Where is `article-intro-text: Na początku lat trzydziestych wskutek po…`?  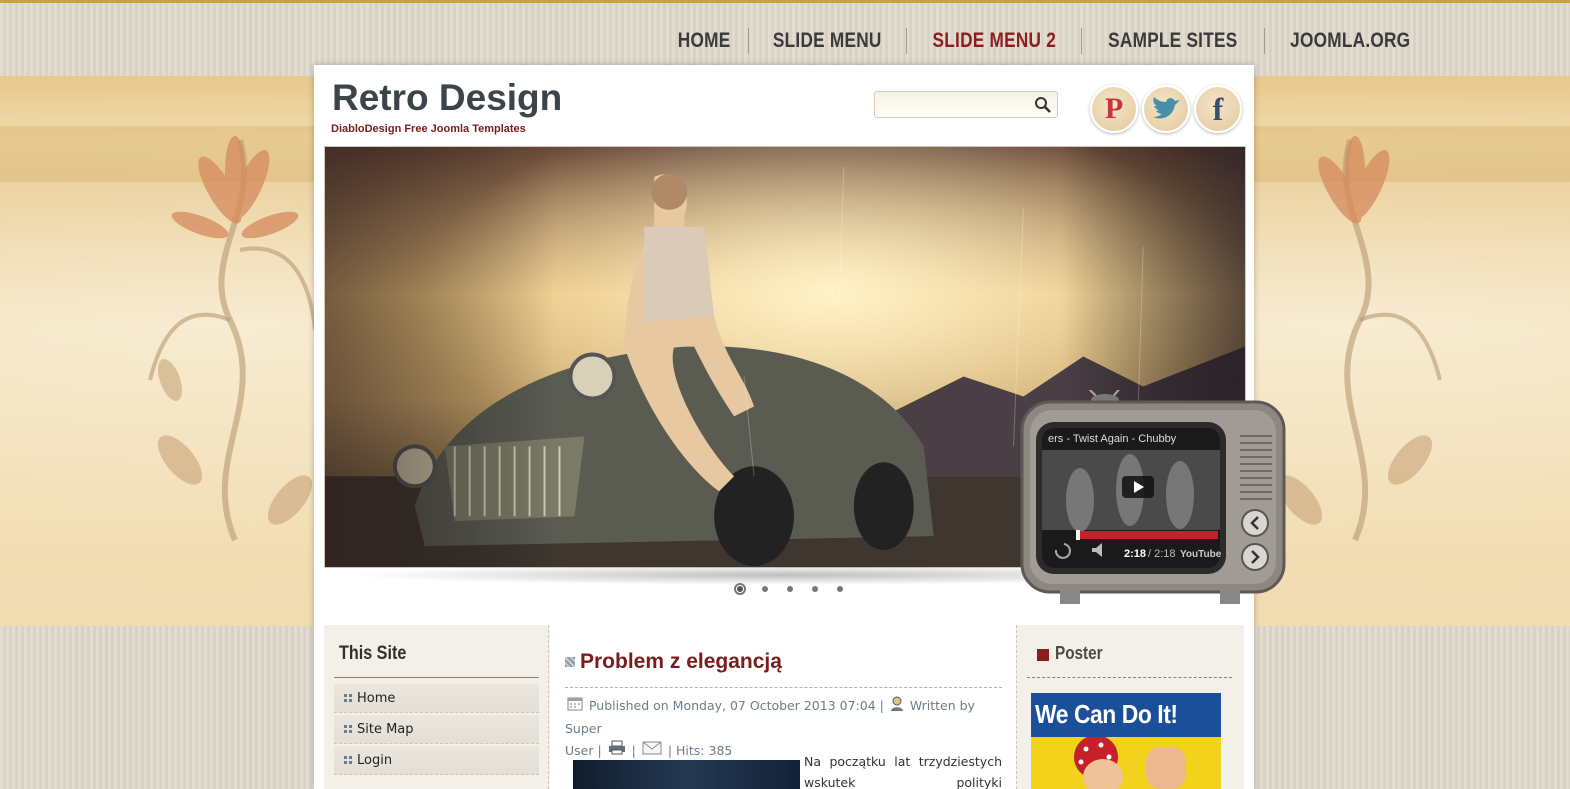
article-intro-text: Na początku lat trzydziestych wskutek po… is located at coordinates (903, 770).